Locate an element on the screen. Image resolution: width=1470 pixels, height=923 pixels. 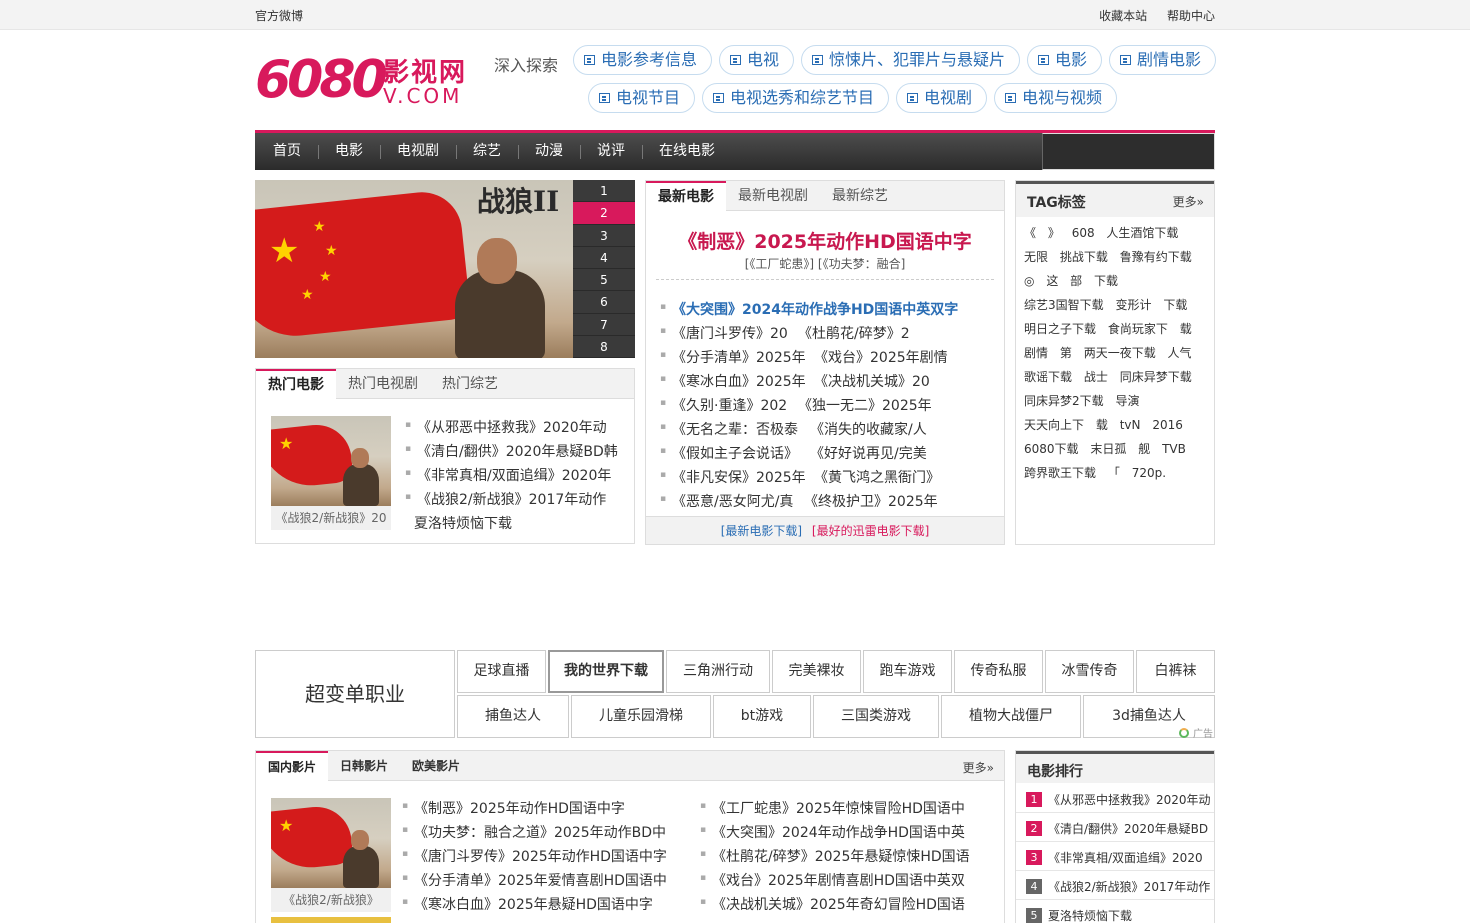
list-item: 《唐门斗罗传》2025年动作HD国语中字 is located at coordinates (534, 856).